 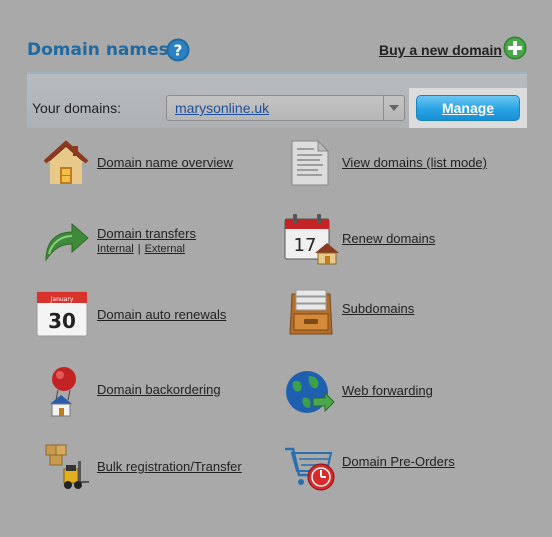 I want to click on file-drawer-icon, so click(x=311, y=312).